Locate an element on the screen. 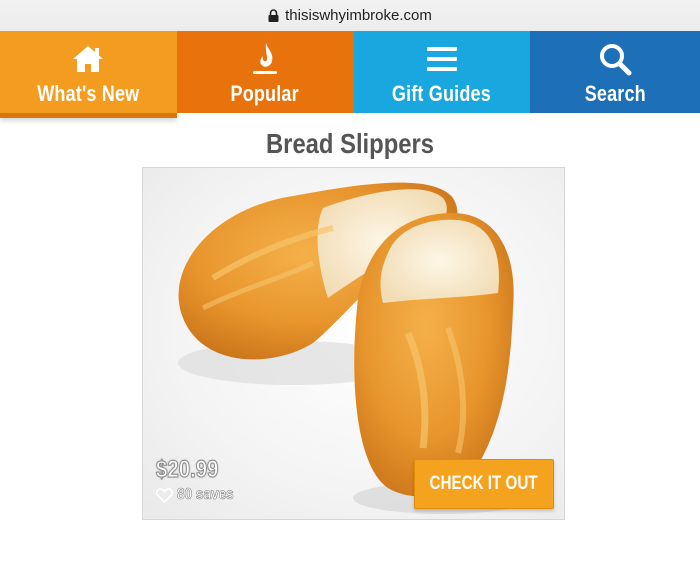 This screenshot has height=563, width=700. check-it-out-button: CHECK IT OUT is located at coordinates (484, 484).